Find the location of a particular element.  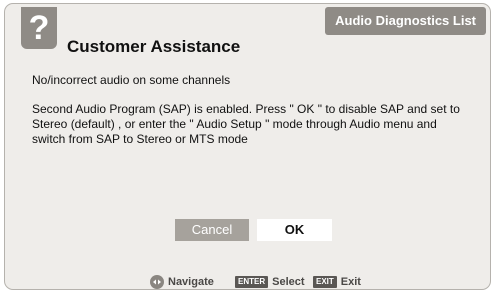

enter-key-icon: ENTER is located at coordinates (252, 282).